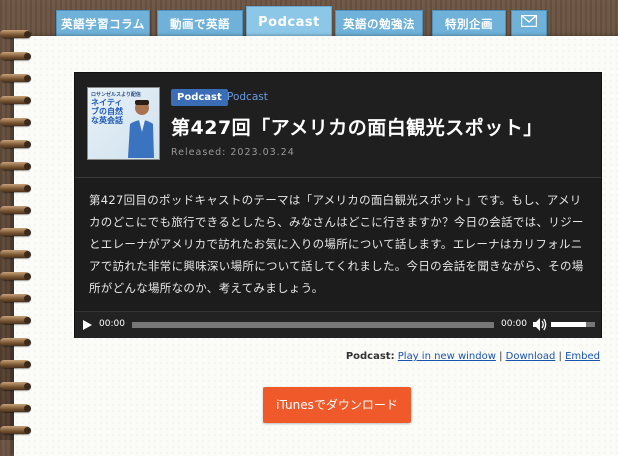  I want to click on tab-label: 特別企画, so click(469, 24).